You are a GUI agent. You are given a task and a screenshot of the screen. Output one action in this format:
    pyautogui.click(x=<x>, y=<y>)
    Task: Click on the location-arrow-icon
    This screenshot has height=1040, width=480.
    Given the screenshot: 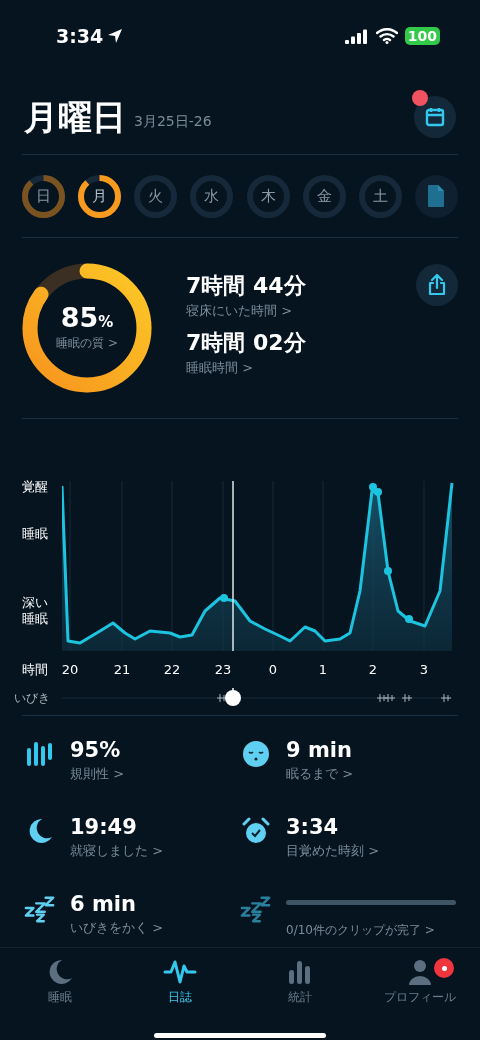 What is the action you would take?
    pyautogui.click(x=115, y=36)
    